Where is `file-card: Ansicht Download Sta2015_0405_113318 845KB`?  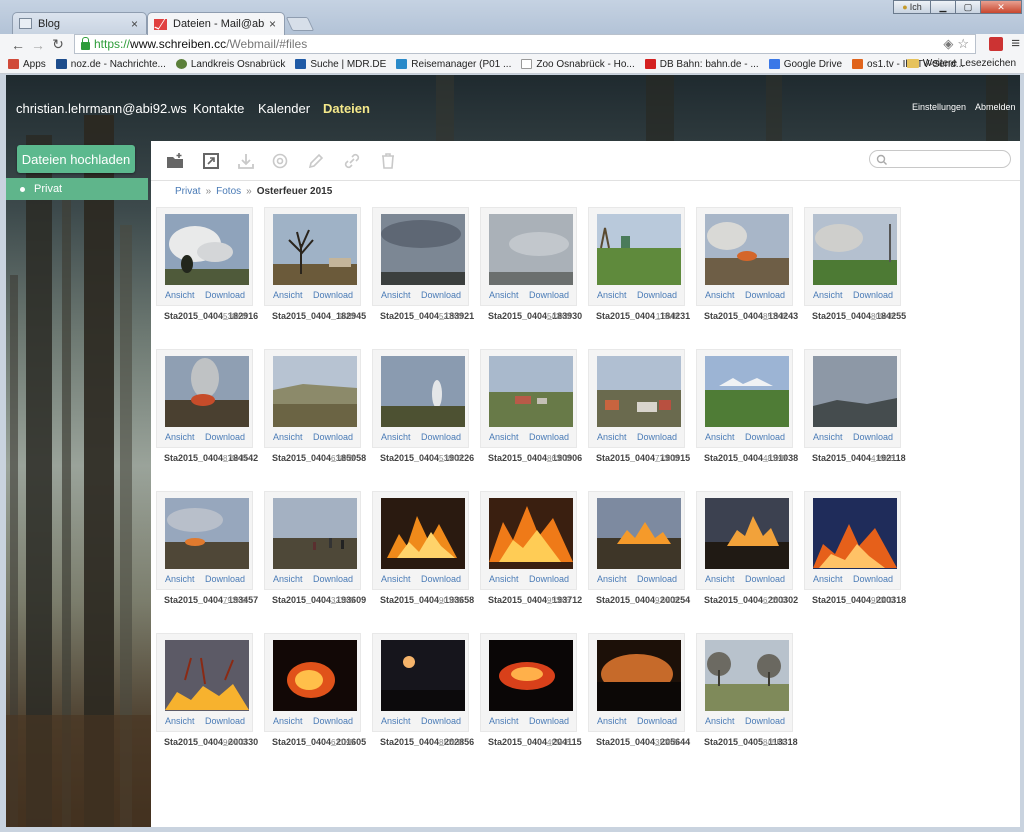 file-card: Ansicht Download Sta2015_0405_113318 845KB is located at coordinates (747, 699).